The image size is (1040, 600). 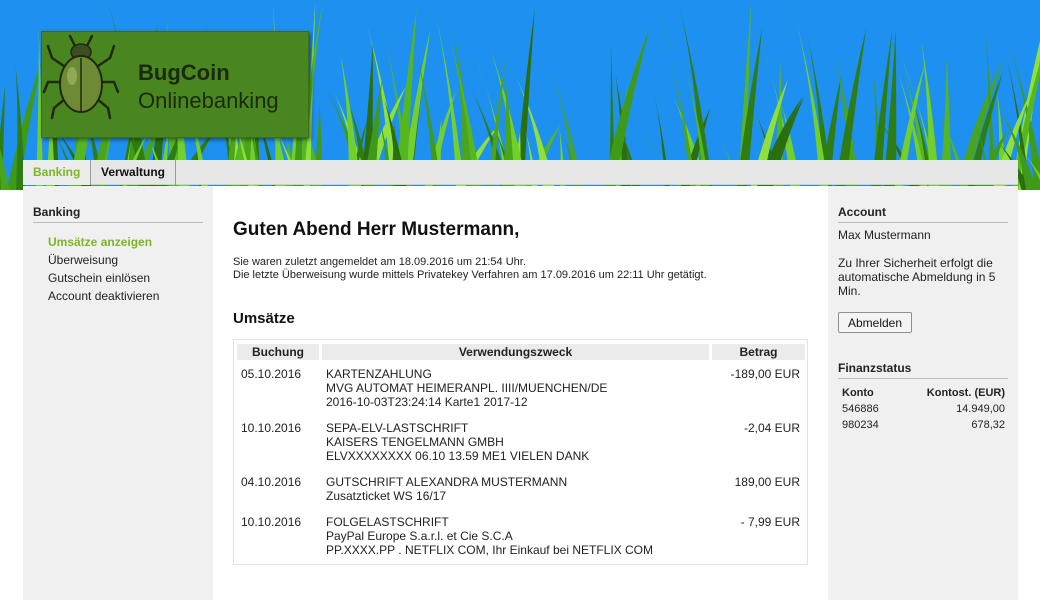 What do you see at coordinates (765, 374) in the screenshot?
I see `transaction-amount: -189,00 EUR` at bounding box center [765, 374].